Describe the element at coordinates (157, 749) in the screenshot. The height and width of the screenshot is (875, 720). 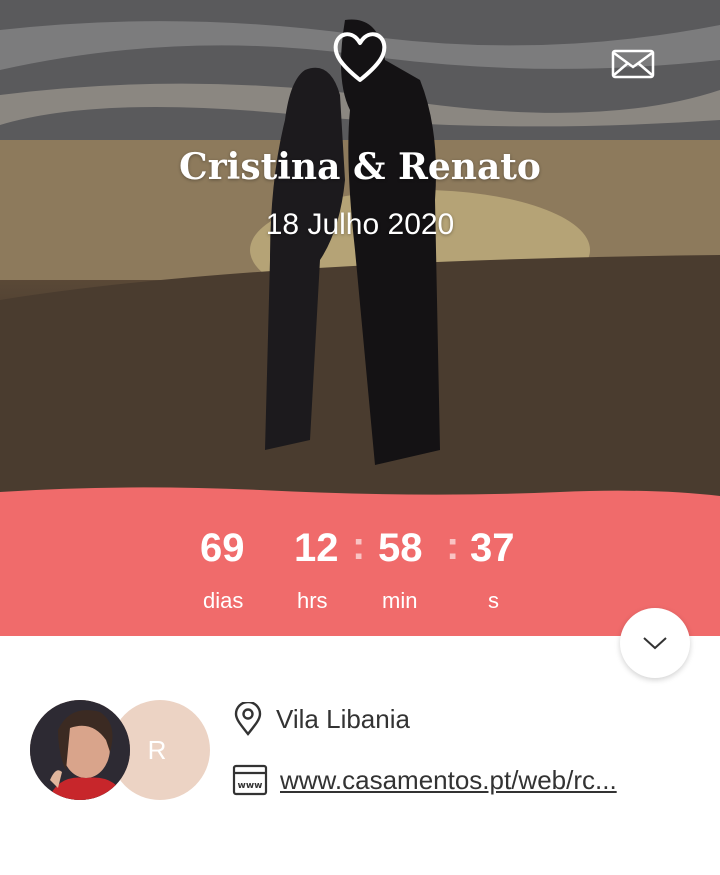
I see `avatar-initial: R` at that location.